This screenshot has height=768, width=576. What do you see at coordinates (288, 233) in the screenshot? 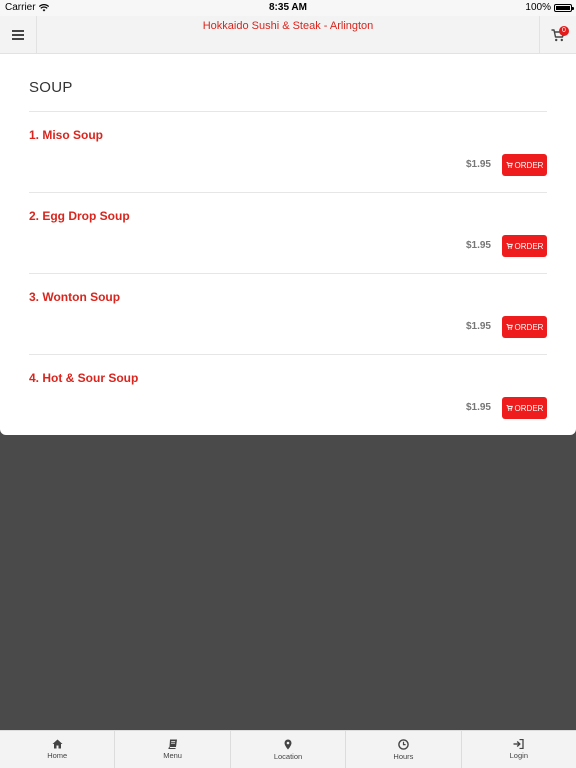
I see `menu-item: 2. Egg Drop Soup $1.95 ORDER` at bounding box center [288, 233].